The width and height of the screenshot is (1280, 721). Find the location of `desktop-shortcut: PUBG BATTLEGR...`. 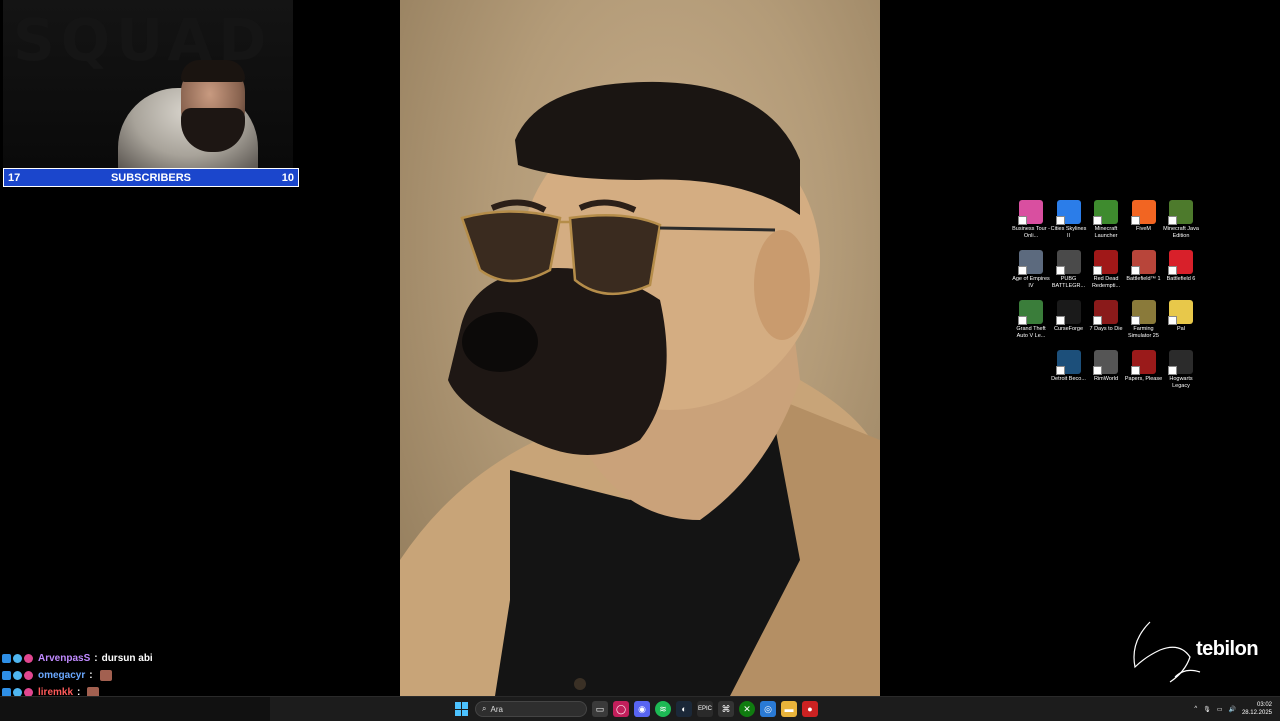

desktop-shortcut: PUBG BATTLEGR... is located at coordinates (1069, 273).